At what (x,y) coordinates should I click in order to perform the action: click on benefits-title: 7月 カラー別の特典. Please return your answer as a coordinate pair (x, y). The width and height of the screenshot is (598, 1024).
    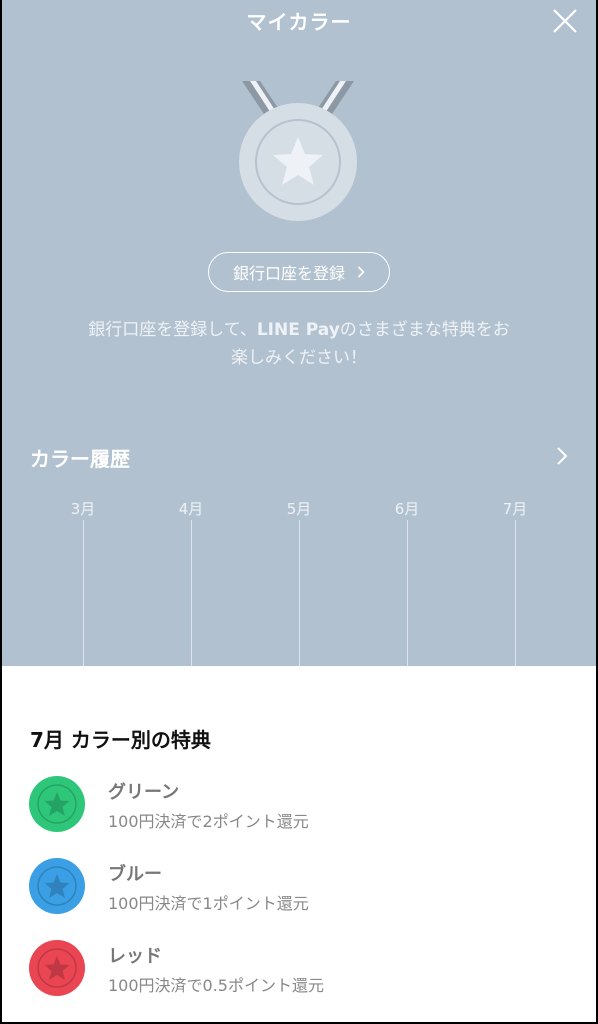
    Looking at the image, I should click on (120, 740).